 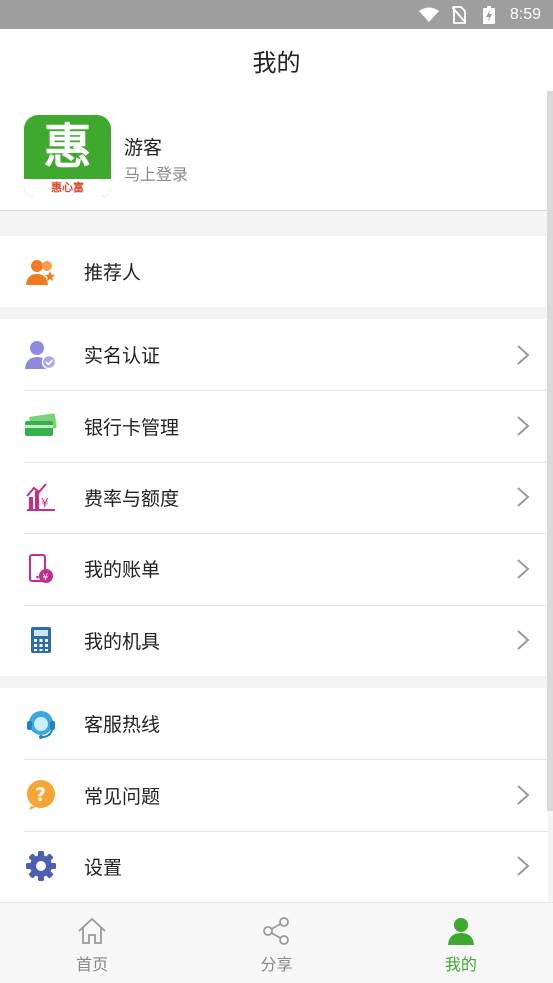 I want to click on menu-label: 实名认证, so click(x=122, y=356).